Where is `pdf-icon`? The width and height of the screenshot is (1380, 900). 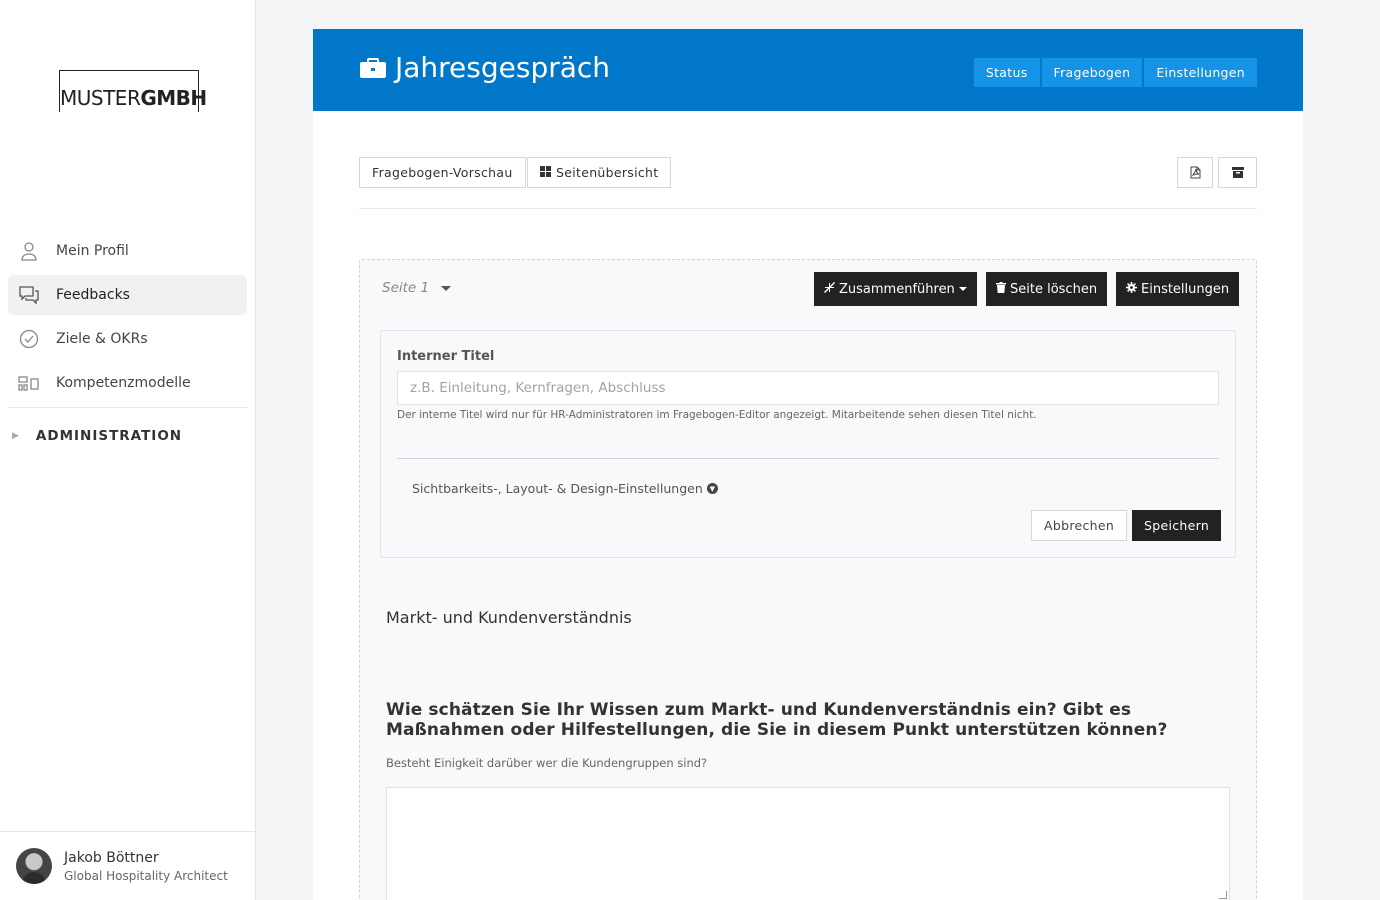
pdf-icon is located at coordinates (1195, 172).